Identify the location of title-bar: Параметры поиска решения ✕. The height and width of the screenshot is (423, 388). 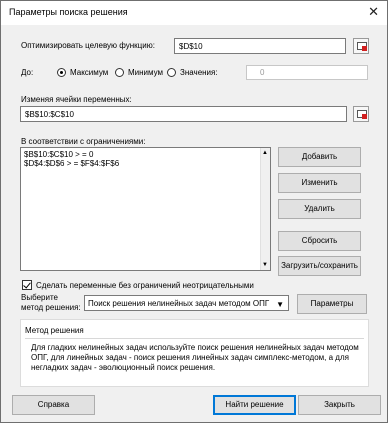
(194, 13).